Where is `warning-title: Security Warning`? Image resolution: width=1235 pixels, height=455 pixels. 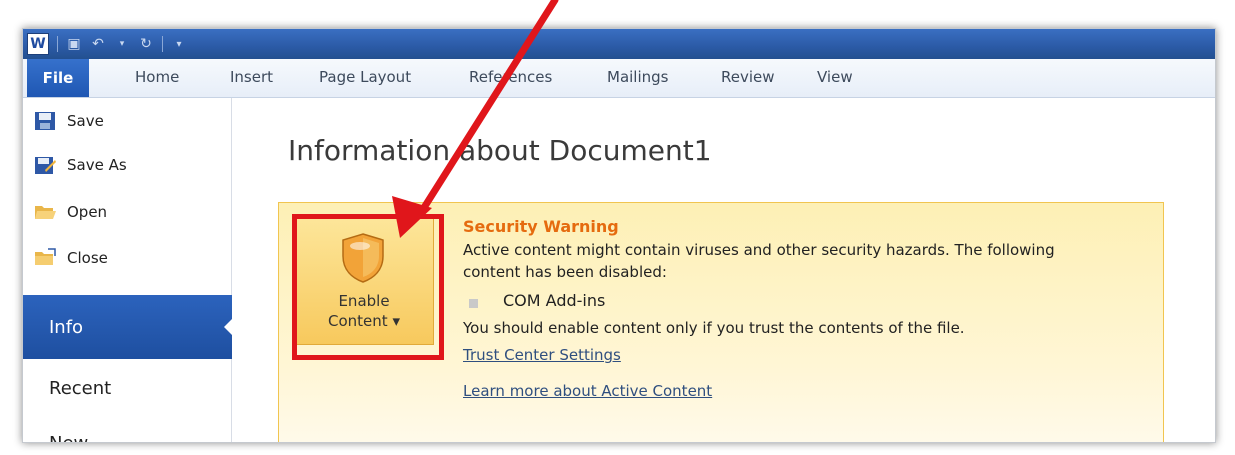 warning-title: Security Warning is located at coordinates (541, 226).